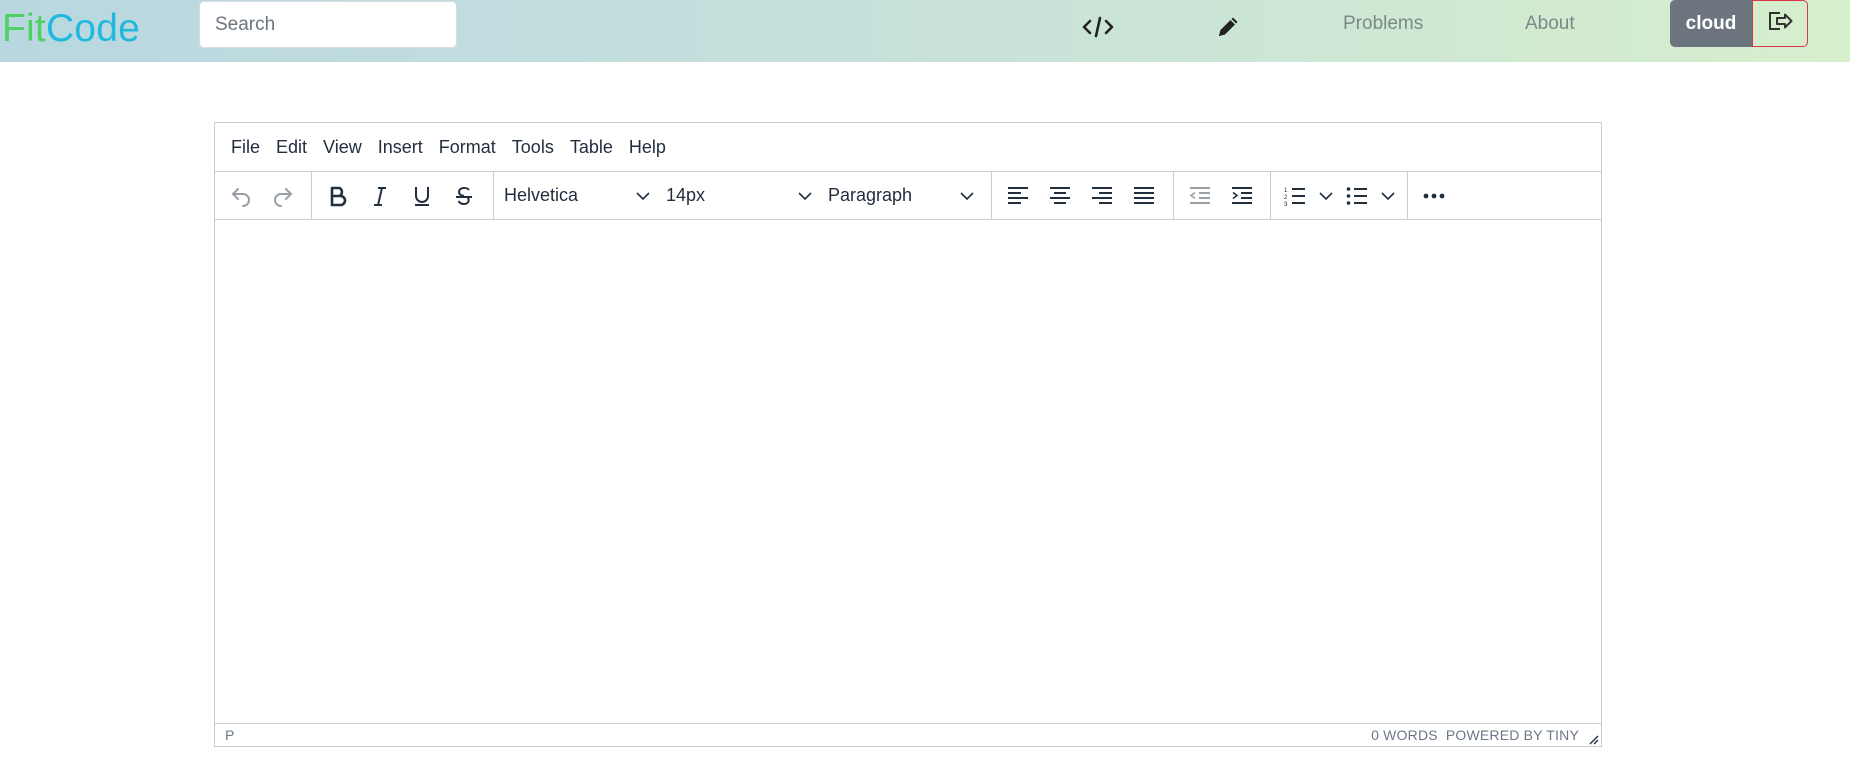  I want to click on menu-file: File, so click(245, 147).